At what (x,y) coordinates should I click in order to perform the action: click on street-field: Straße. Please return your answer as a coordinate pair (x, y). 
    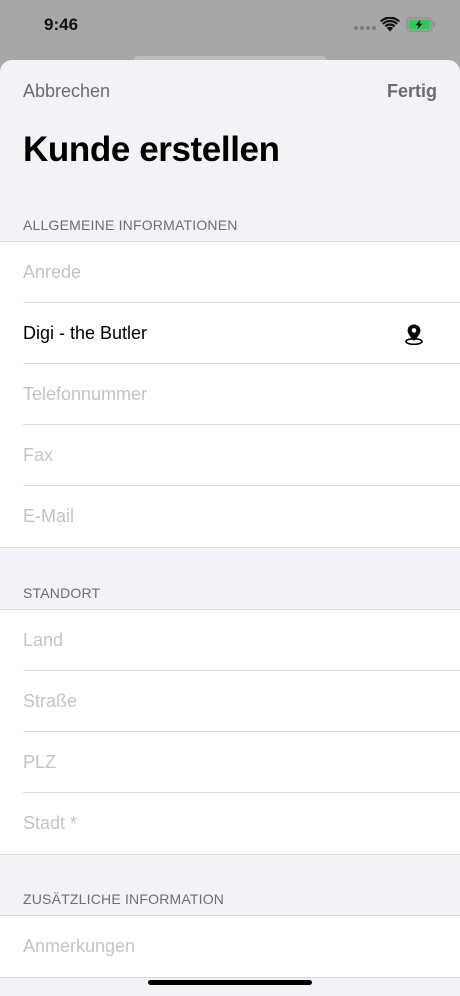
    Looking at the image, I should click on (241, 701).